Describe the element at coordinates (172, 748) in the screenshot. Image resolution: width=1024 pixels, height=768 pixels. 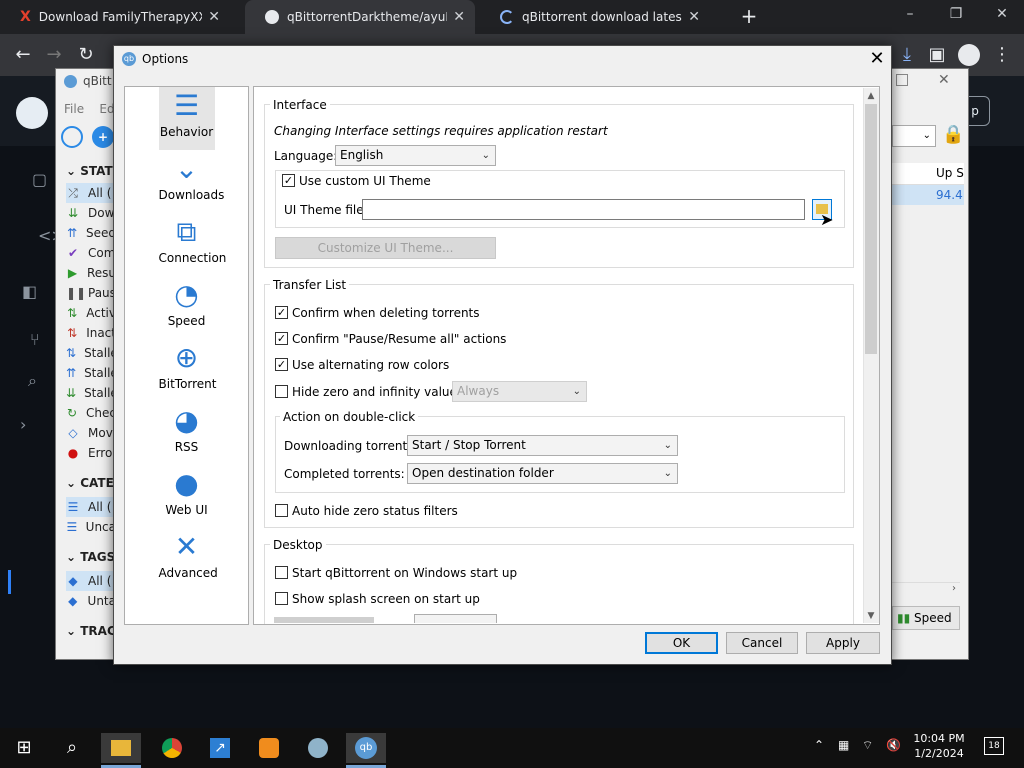
I see `chrome-icon` at that location.